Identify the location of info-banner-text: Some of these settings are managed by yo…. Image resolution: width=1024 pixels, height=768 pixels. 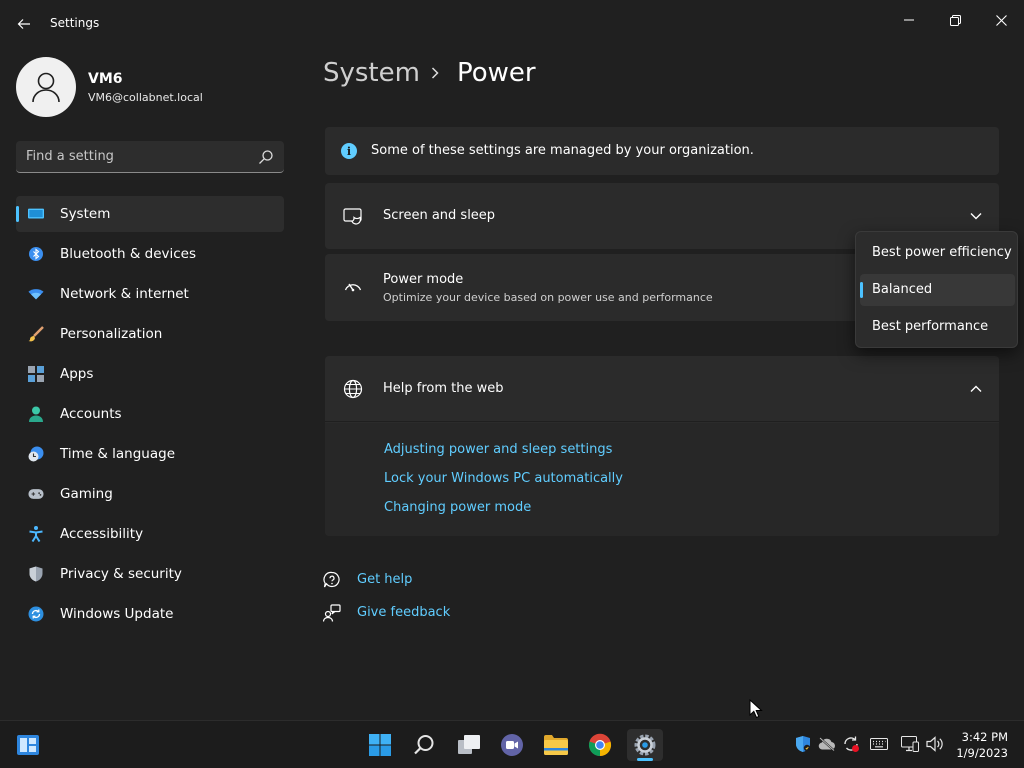
(562, 150).